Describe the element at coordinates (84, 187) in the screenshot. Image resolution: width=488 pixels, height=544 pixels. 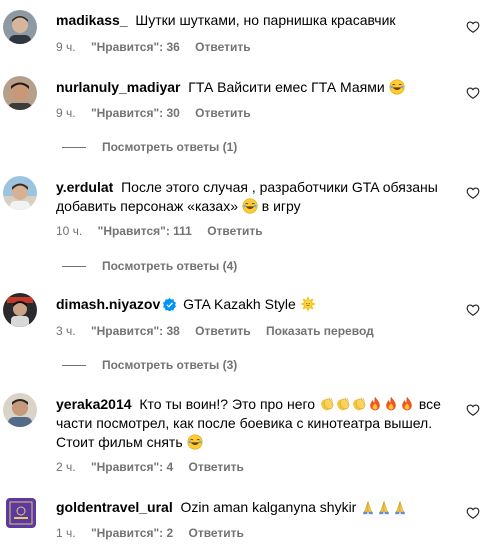
I see `comment-username: y.erdulat` at that location.